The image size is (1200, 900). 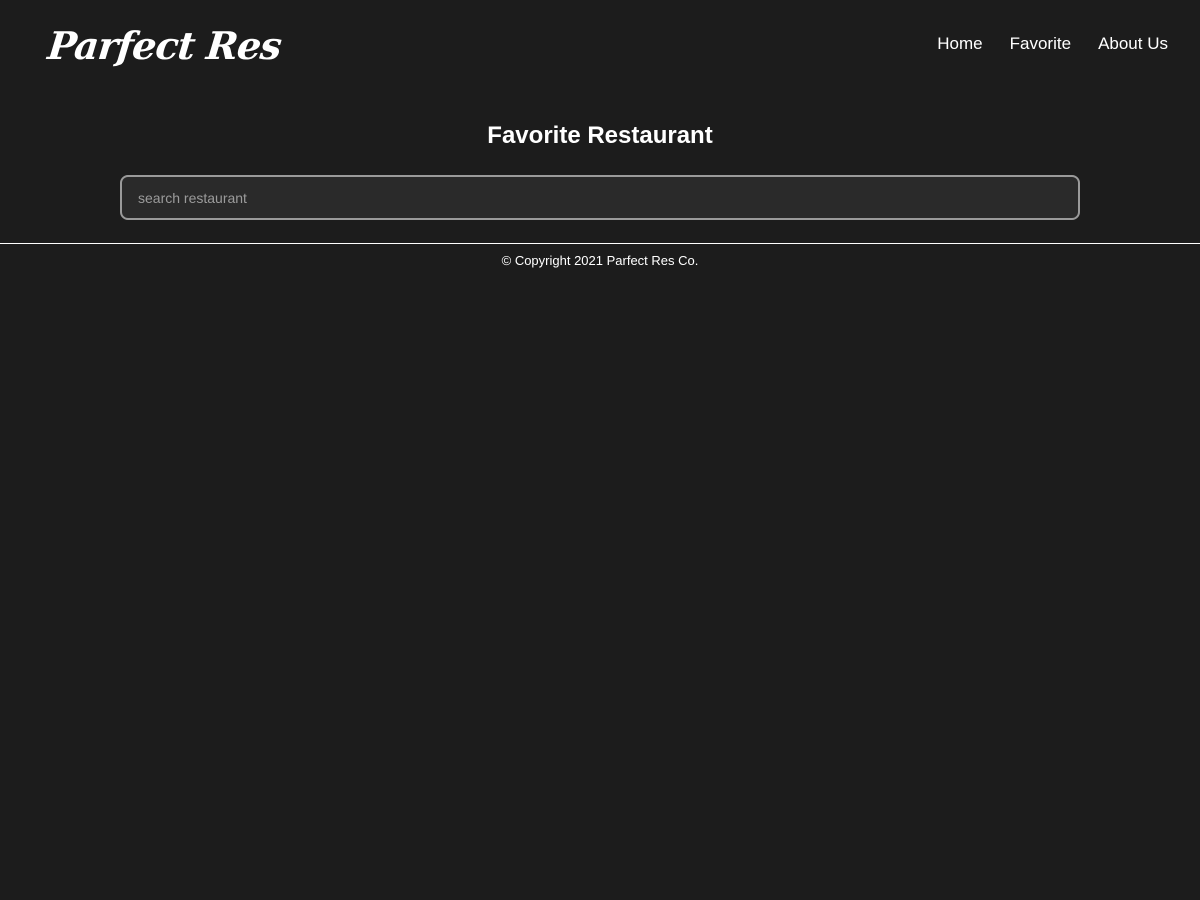 I want to click on nav-item-home: Home, so click(x=959, y=44).